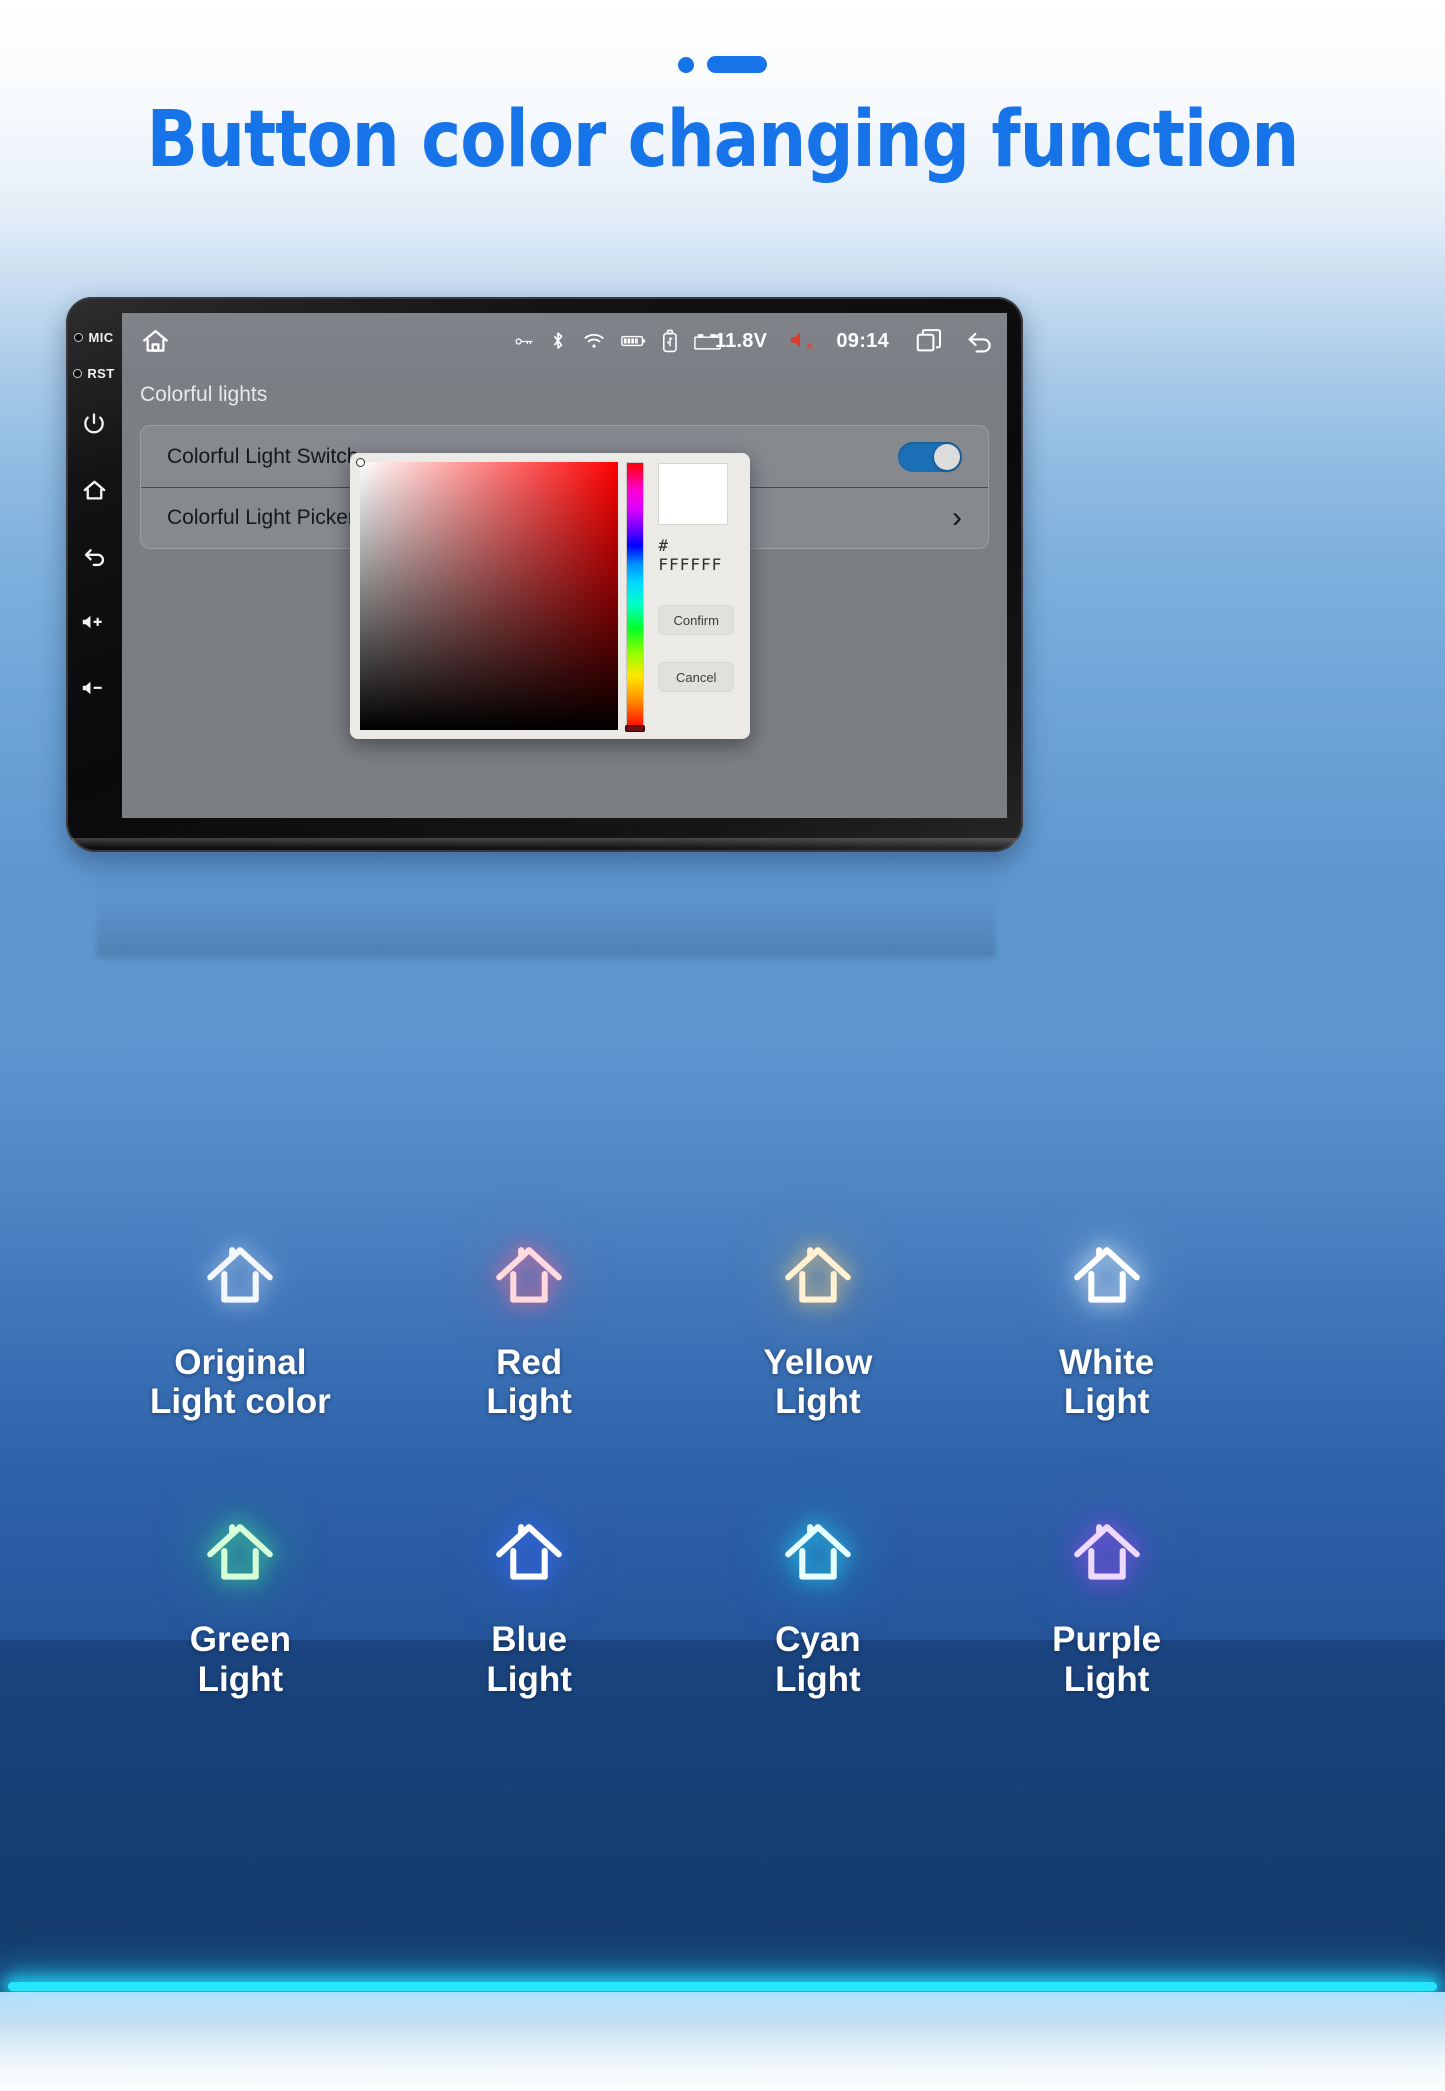 The width and height of the screenshot is (1445, 2091). What do you see at coordinates (696, 596) in the screenshot?
I see `picker-side-panel: # FFFFFF Confirm Cancel` at bounding box center [696, 596].